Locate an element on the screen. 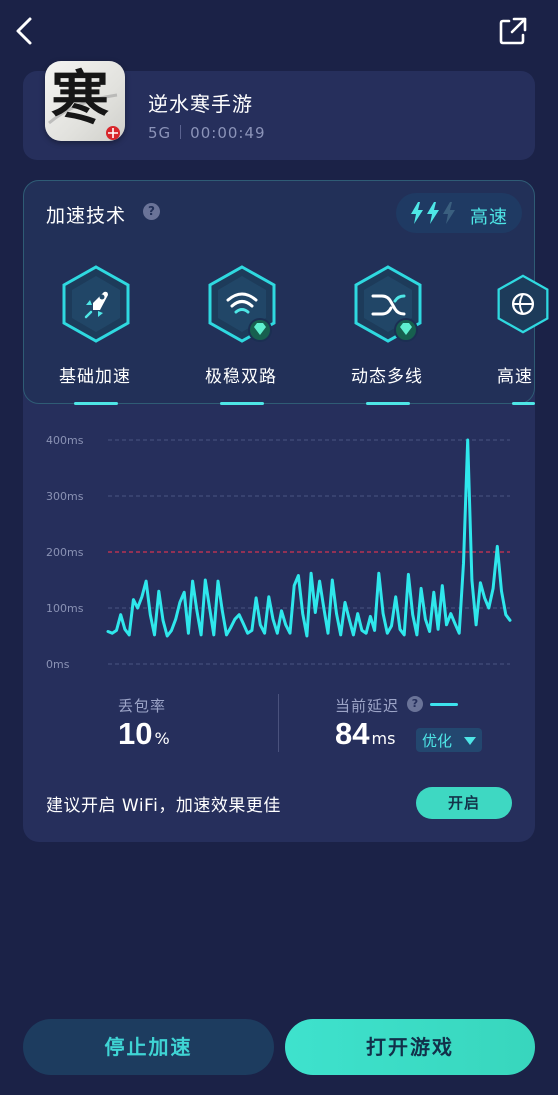 The image size is (558, 1095). game-app-icon: 寒 is located at coordinates (85, 101).